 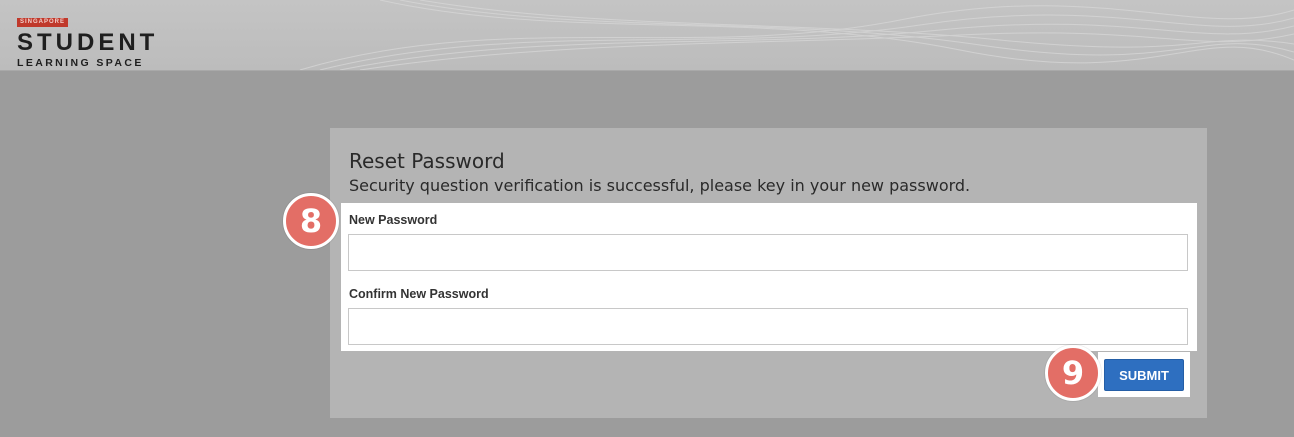 What do you see at coordinates (43, 22) in the screenshot?
I see `logo-flag: SINGAPORE` at bounding box center [43, 22].